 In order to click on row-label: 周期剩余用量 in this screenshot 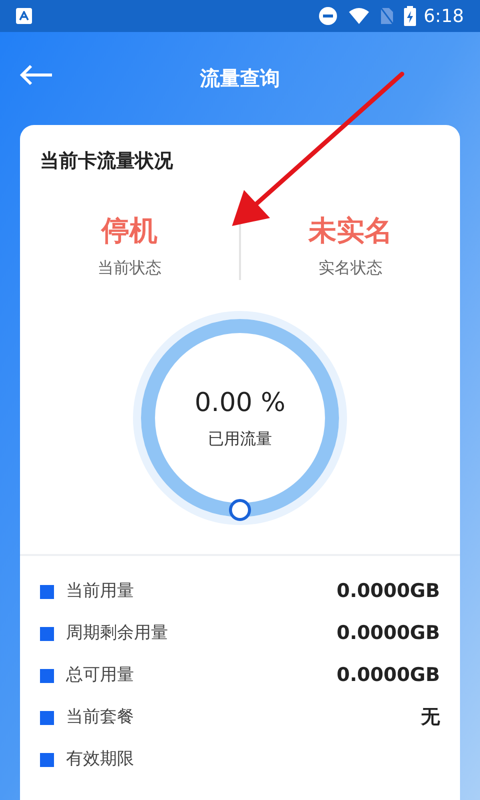, I will do `click(117, 633)`.